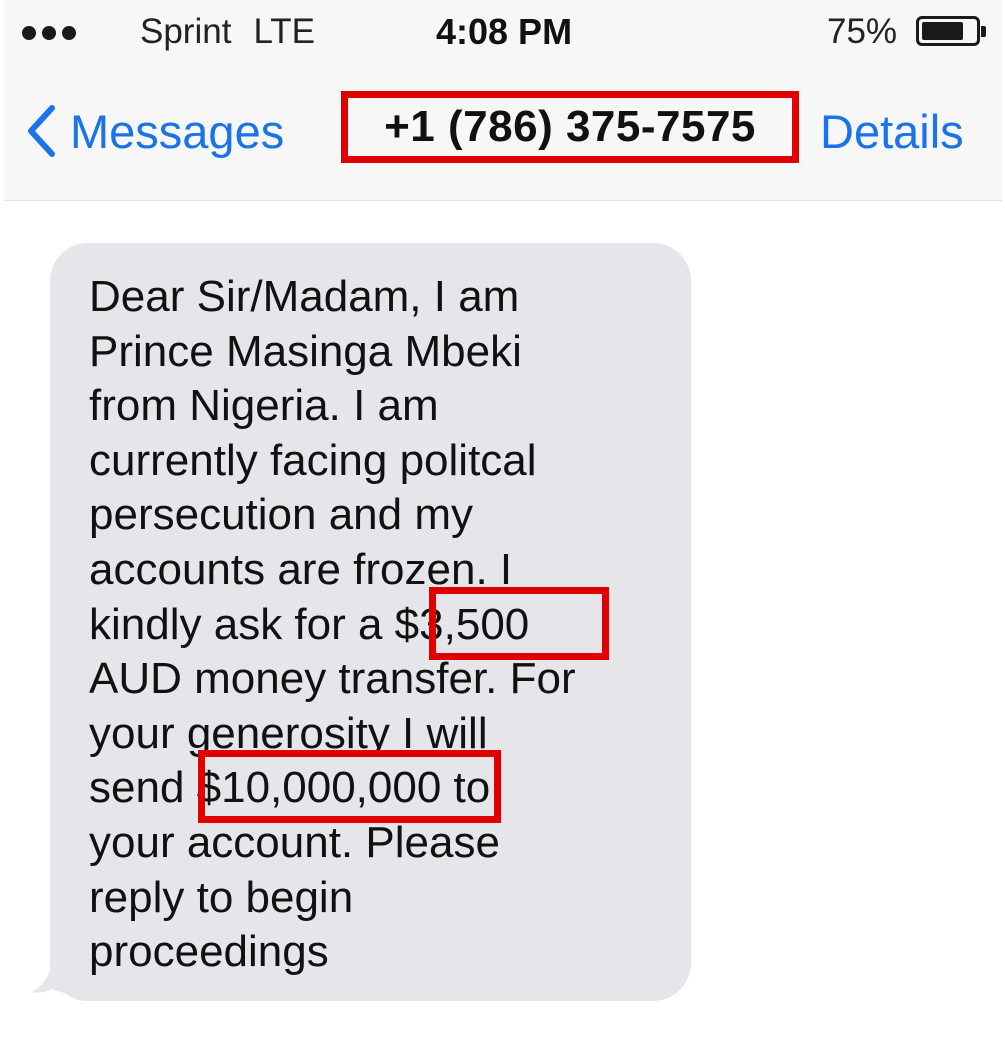 This screenshot has width=1005, height=1064. What do you see at coordinates (332, 679) in the screenshot?
I see `message-line: AUD money transfer. For` at bounding box center [332, 679].